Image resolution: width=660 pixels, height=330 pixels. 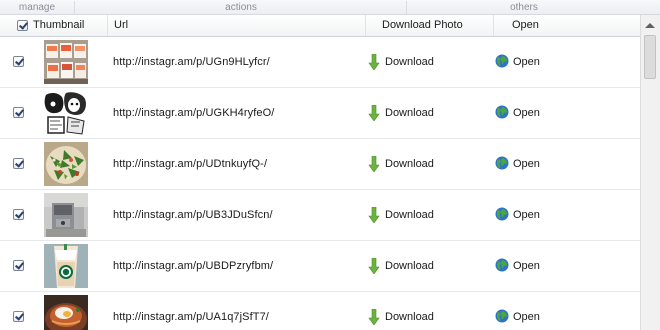 What do you see at coordinates (650, 25) in the screenshot?
I see `scroll-up-arrow-icon` at bounding box center [650, 25].